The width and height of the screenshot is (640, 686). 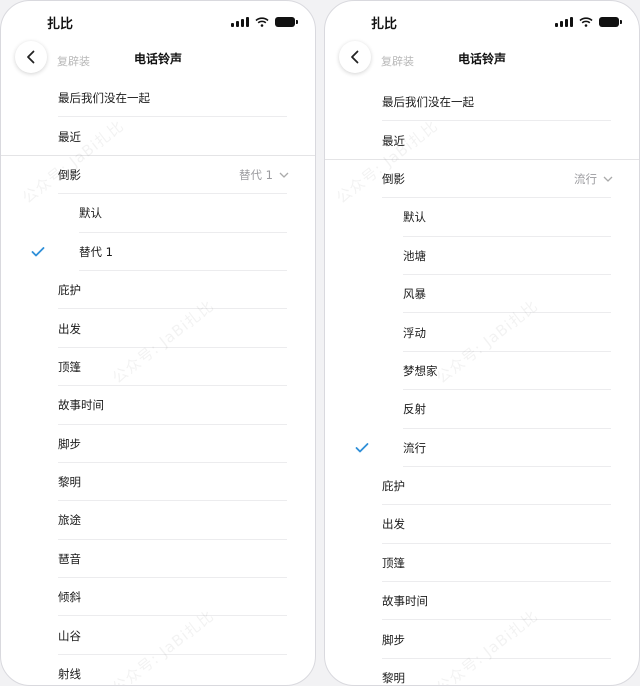 What do you see at coordinates (158, 559) in the screenshot?
I see `list-item: 琶音` at bounding box center [158, 559].